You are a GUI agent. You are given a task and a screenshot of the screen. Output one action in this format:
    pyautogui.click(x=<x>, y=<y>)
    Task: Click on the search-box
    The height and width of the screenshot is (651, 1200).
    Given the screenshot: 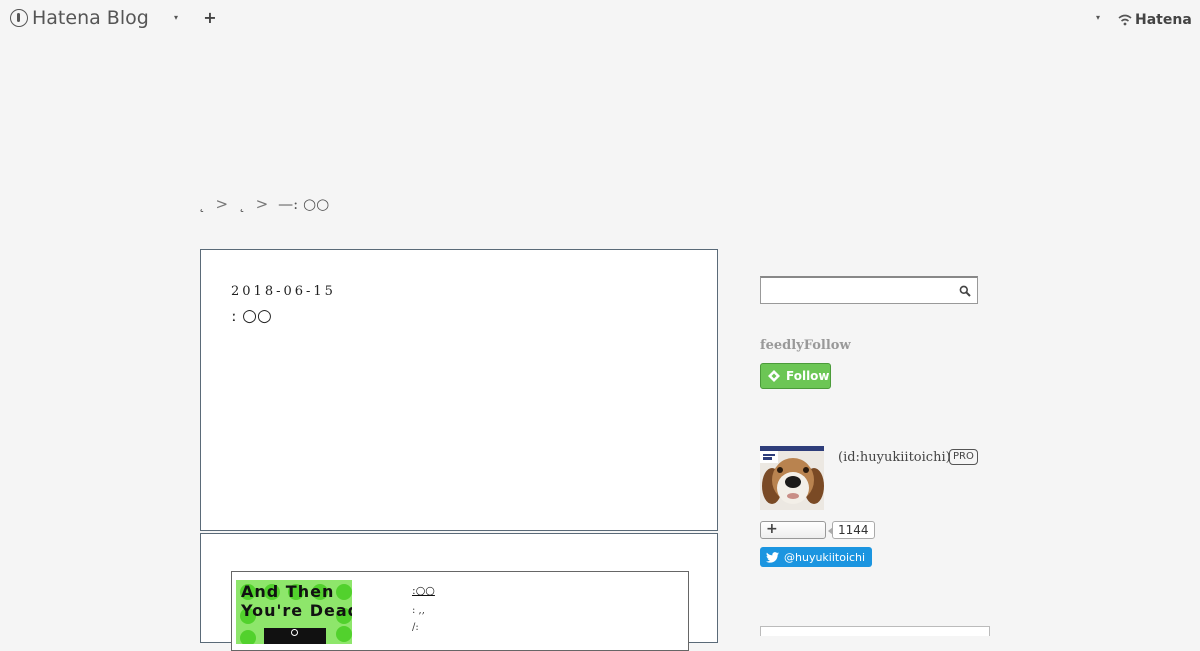 What is the action you would take?
    pyautogui.click(x=869, y=290)
    